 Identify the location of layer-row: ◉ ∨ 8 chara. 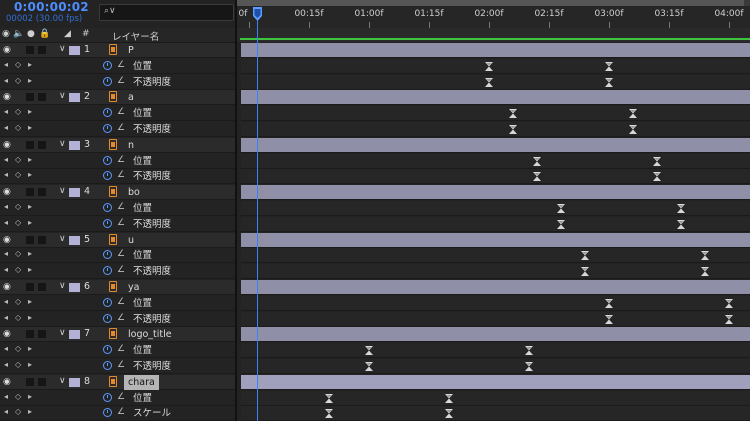
(375, 382).